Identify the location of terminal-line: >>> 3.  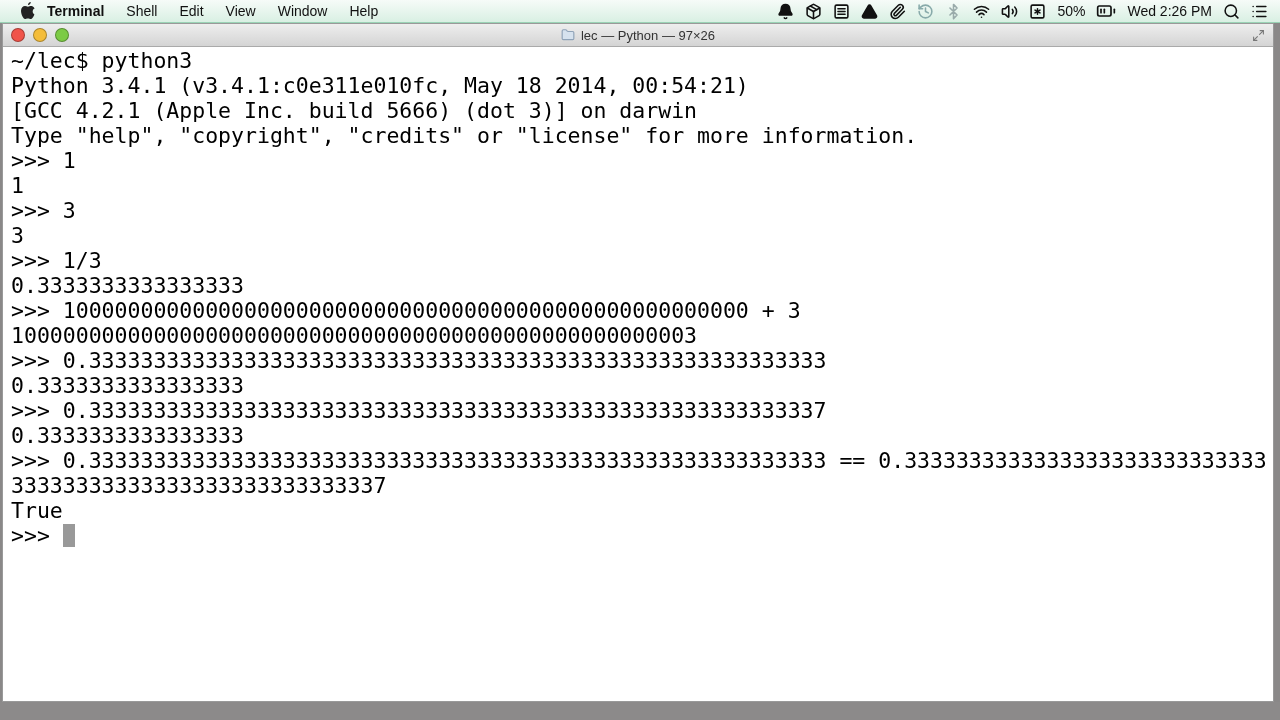
(43, 210).